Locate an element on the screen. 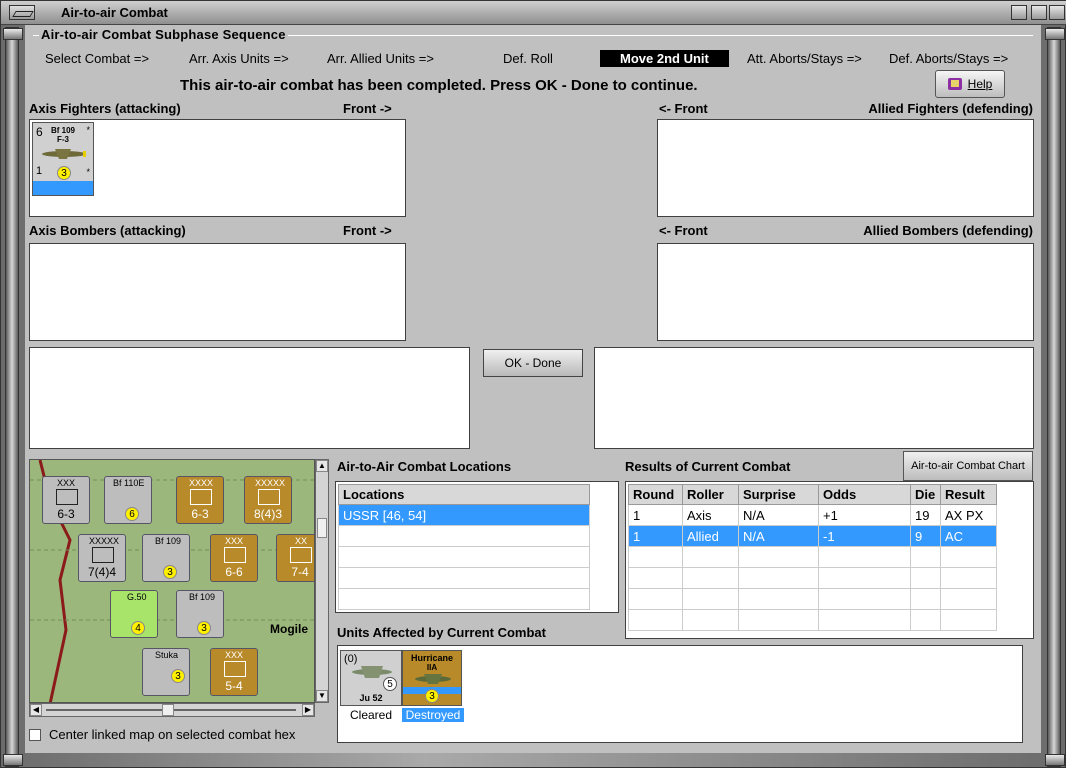  center-map-checkbox is located at coordinates (35, 735).